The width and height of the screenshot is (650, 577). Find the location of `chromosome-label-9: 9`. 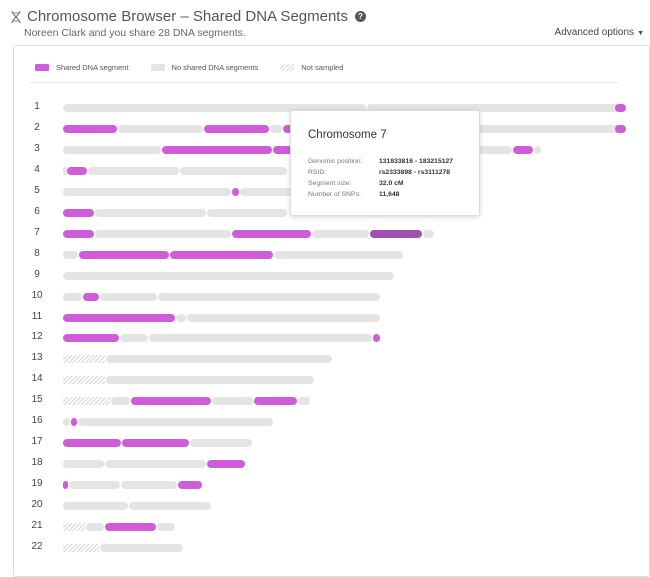

chromosome-label-9: 9 is located at coordinates (37, 274).